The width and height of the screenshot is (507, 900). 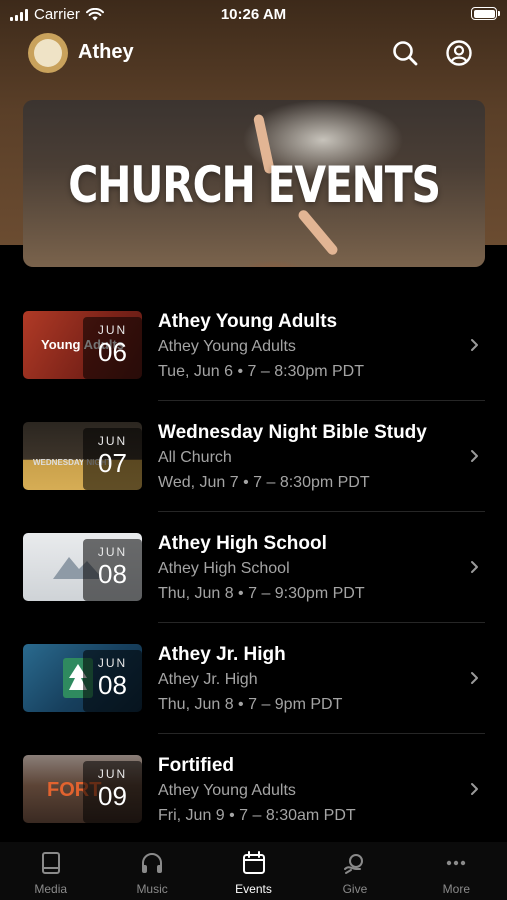 I want to click on event-title: Fortified, so click(x=196, y=765).